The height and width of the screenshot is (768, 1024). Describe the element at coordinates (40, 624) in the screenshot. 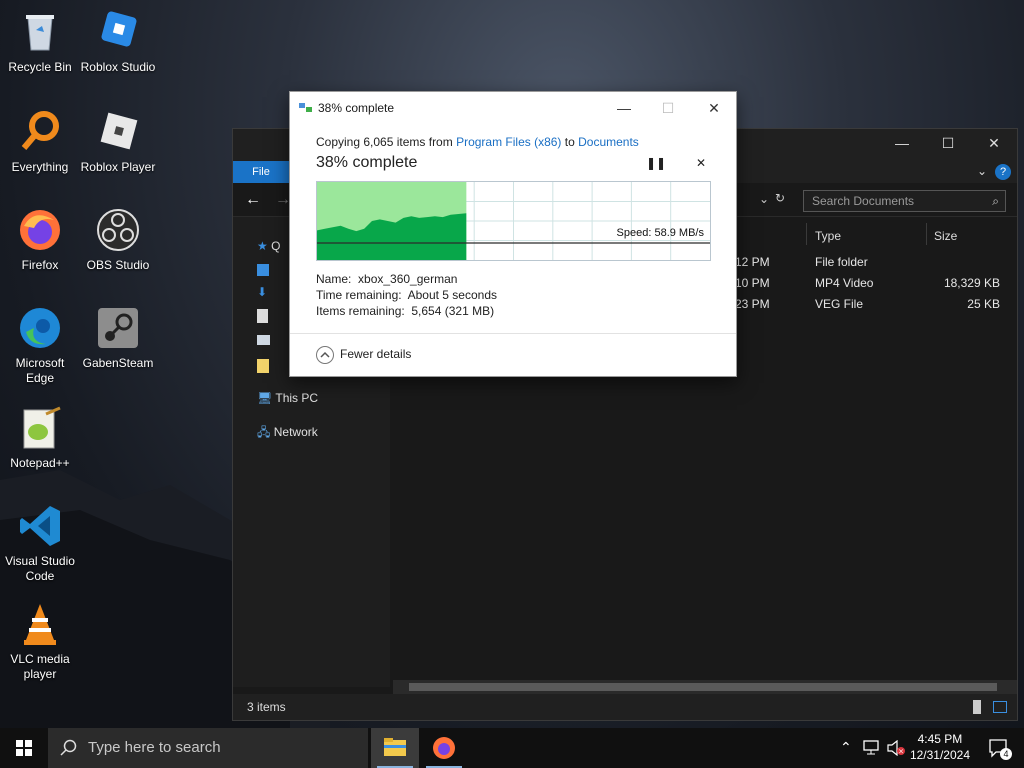

I see `vlc-icon` at that location.